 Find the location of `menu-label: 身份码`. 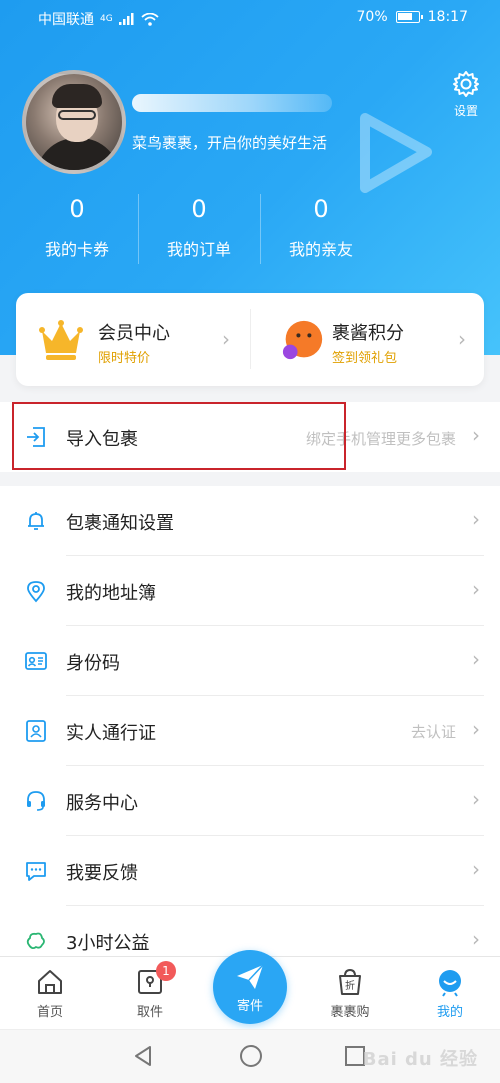

menu-label: 身份码 is located at coordinates (93, 663).